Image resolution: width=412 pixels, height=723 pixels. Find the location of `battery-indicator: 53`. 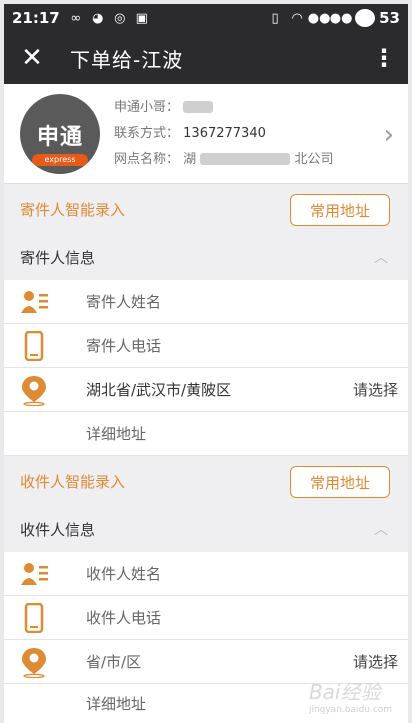

battery-indicator: 53 is located at coordinates (377, 18).